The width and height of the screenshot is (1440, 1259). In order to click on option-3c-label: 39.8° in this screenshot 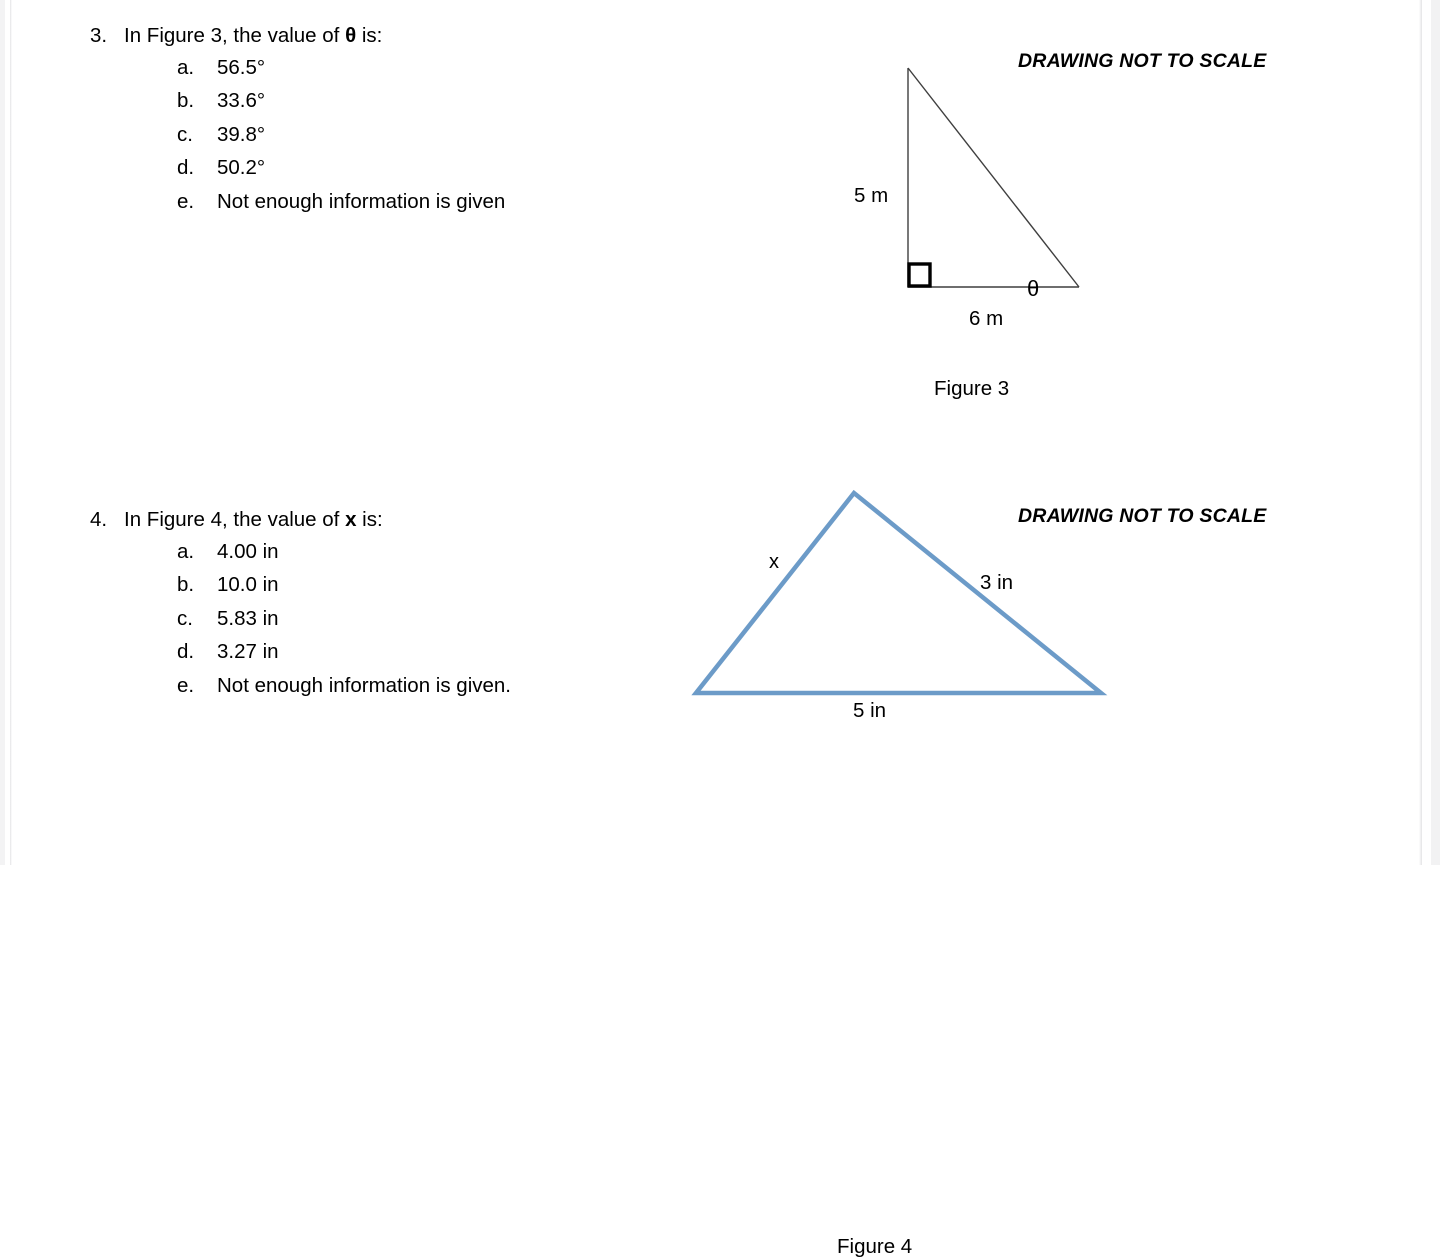, I will do `click(241, 134)`.